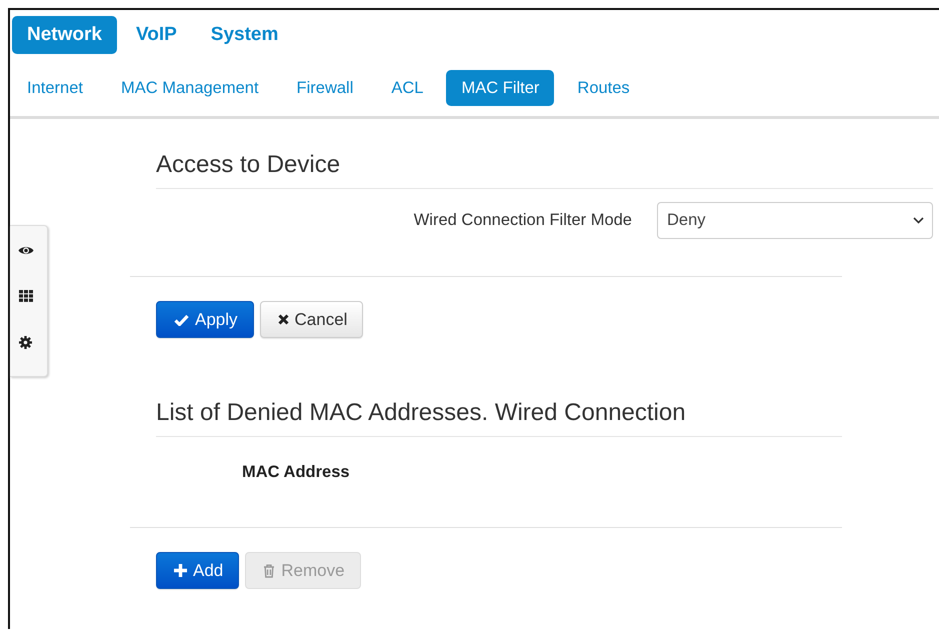 This screenshot has height=631, width=939. What do you see at coordinates (500, 88) in the screenshot?
I see `sub-tab: MAC Filter` at bounding box center [500, 88].